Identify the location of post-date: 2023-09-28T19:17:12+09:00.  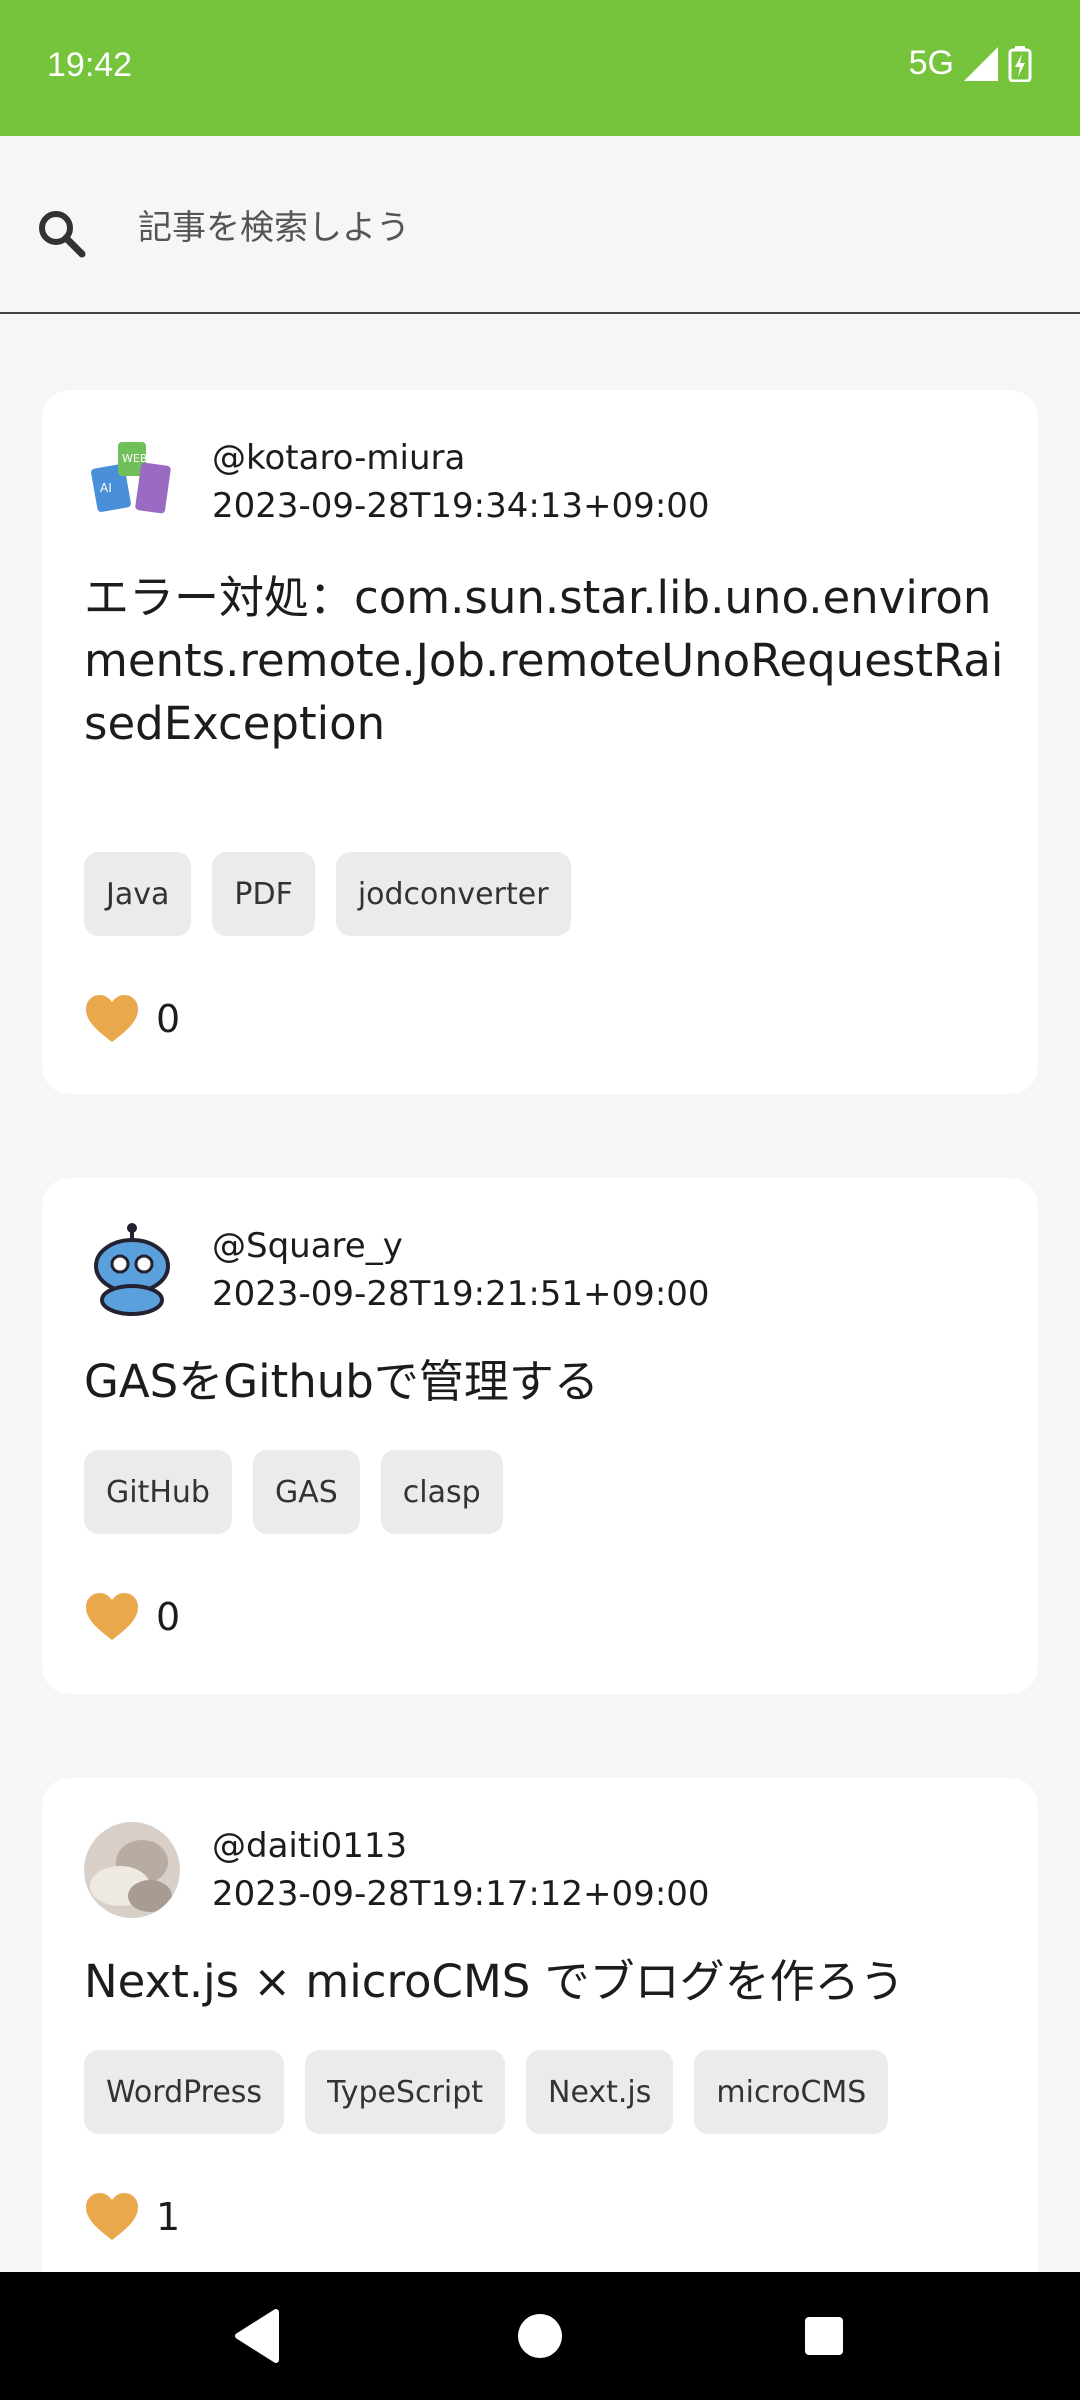
(461, 1894).